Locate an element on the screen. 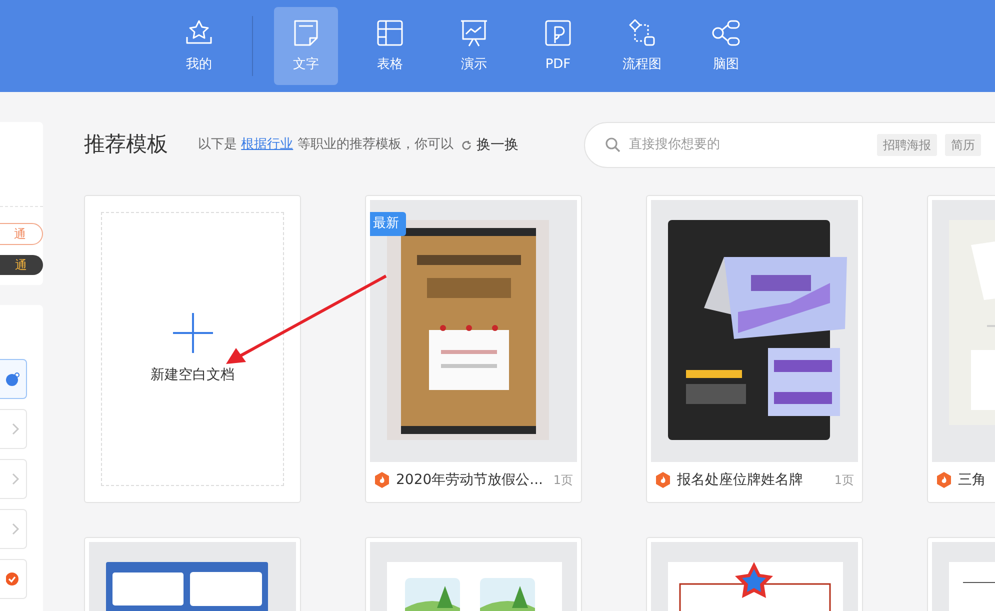 Image resolution: width=995 pixels, height=611 pixels. nav-tab: 我的 is located at coordinates (199, 46).